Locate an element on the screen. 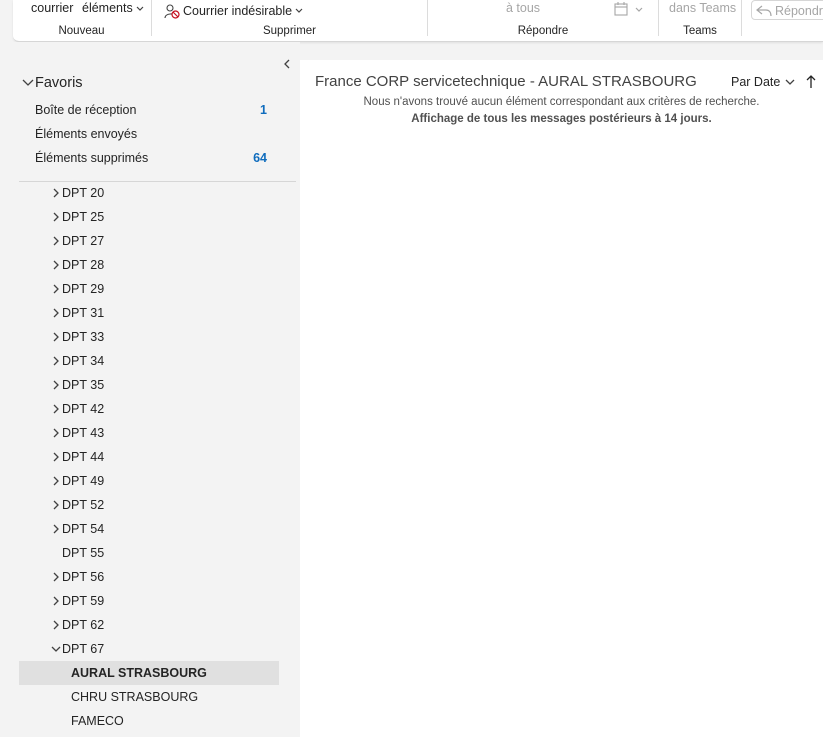 This screenshot has width=823, height=737. sort-direction-icon is located at coordinates (811, 82).